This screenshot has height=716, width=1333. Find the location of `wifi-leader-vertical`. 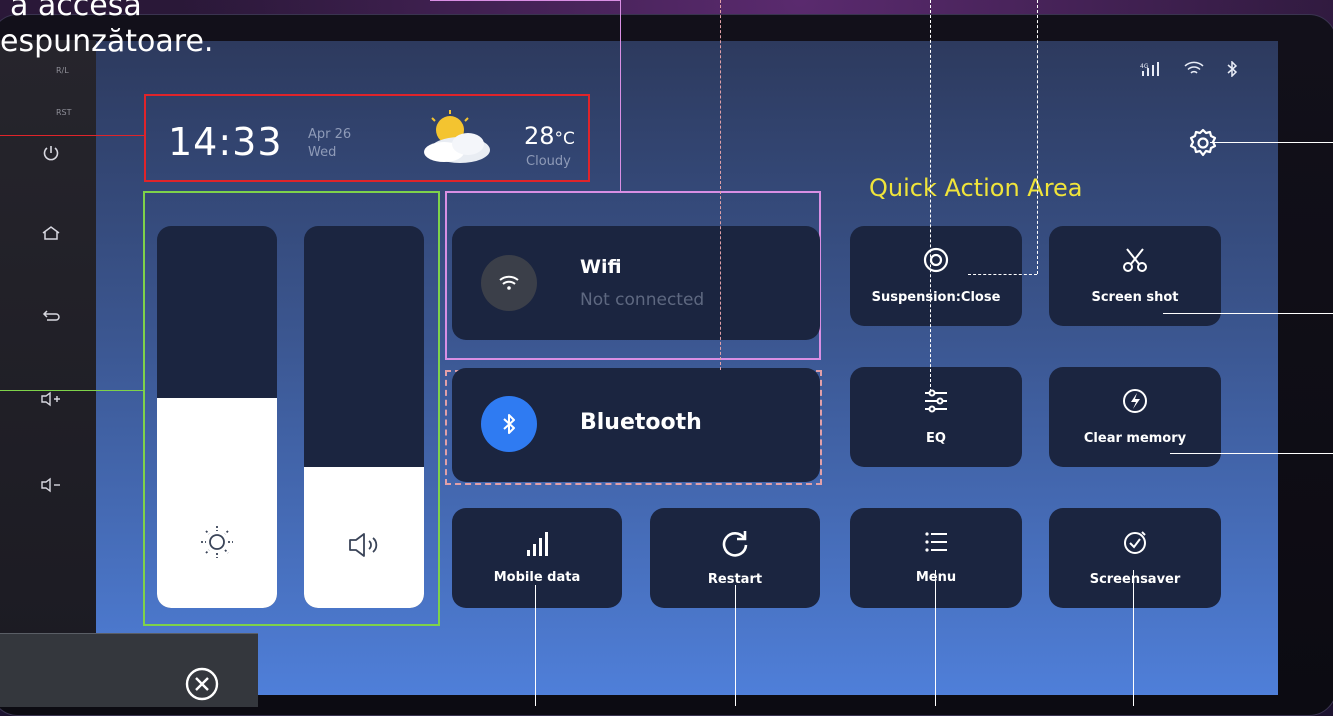

wifi-leader-vertical is located at coordinates (620, 95).